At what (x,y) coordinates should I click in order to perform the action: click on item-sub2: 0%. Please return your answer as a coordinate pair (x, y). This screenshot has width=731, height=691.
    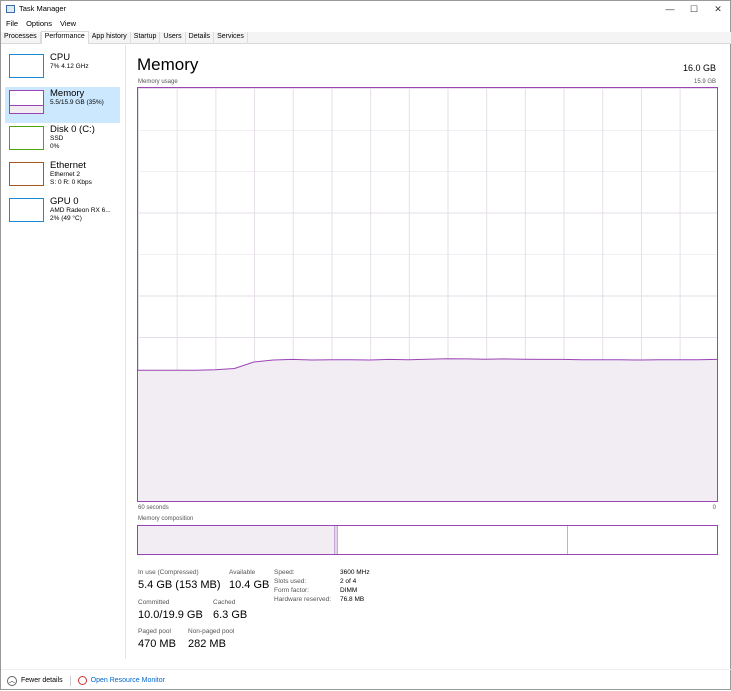
    Looking at the image, I should click on (55, 146).